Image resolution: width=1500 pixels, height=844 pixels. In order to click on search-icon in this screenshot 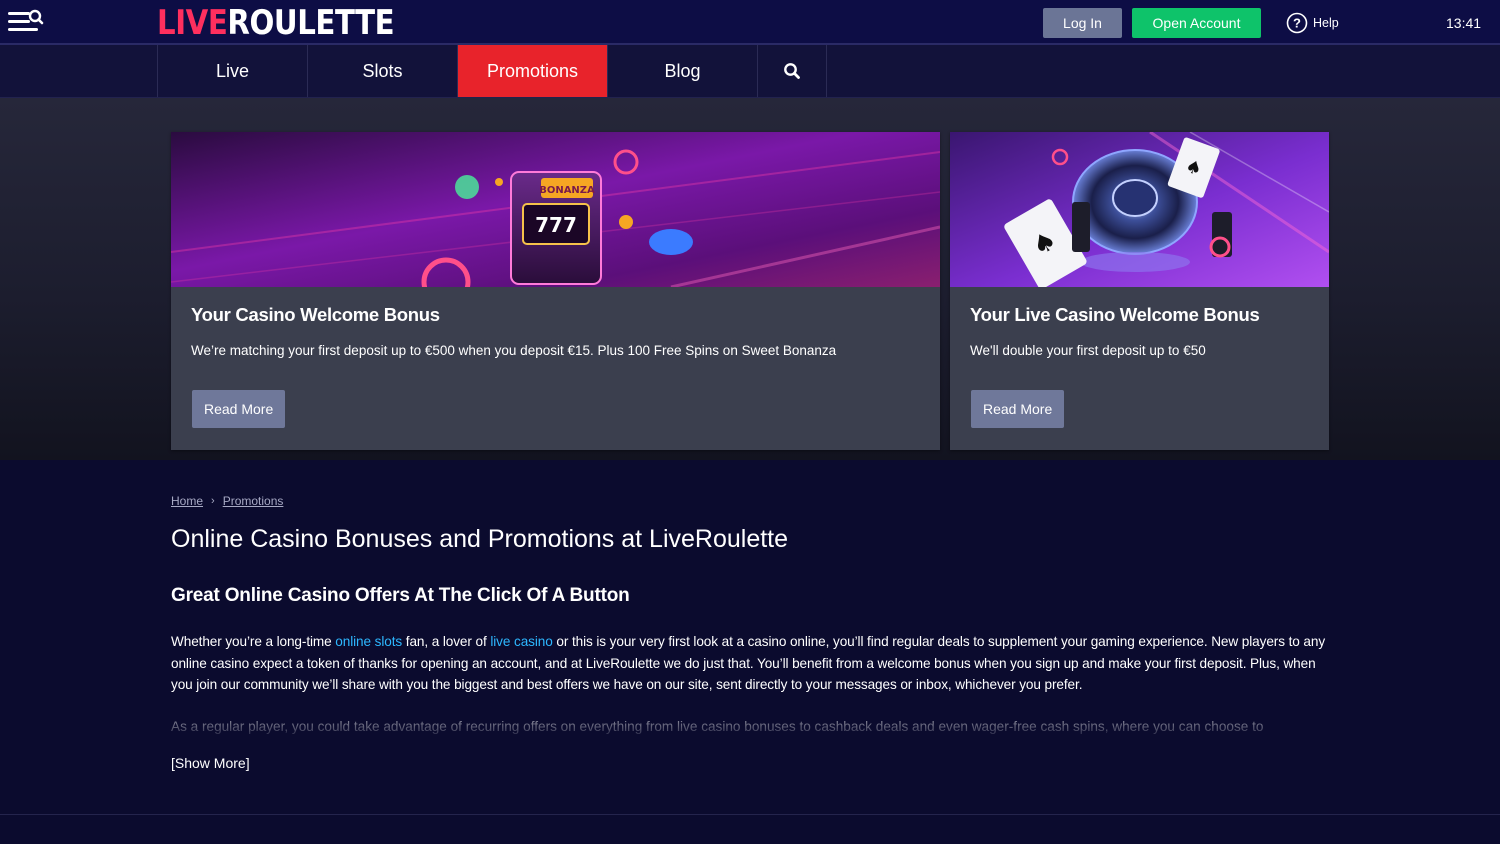, I will do `click(792, 71)`.